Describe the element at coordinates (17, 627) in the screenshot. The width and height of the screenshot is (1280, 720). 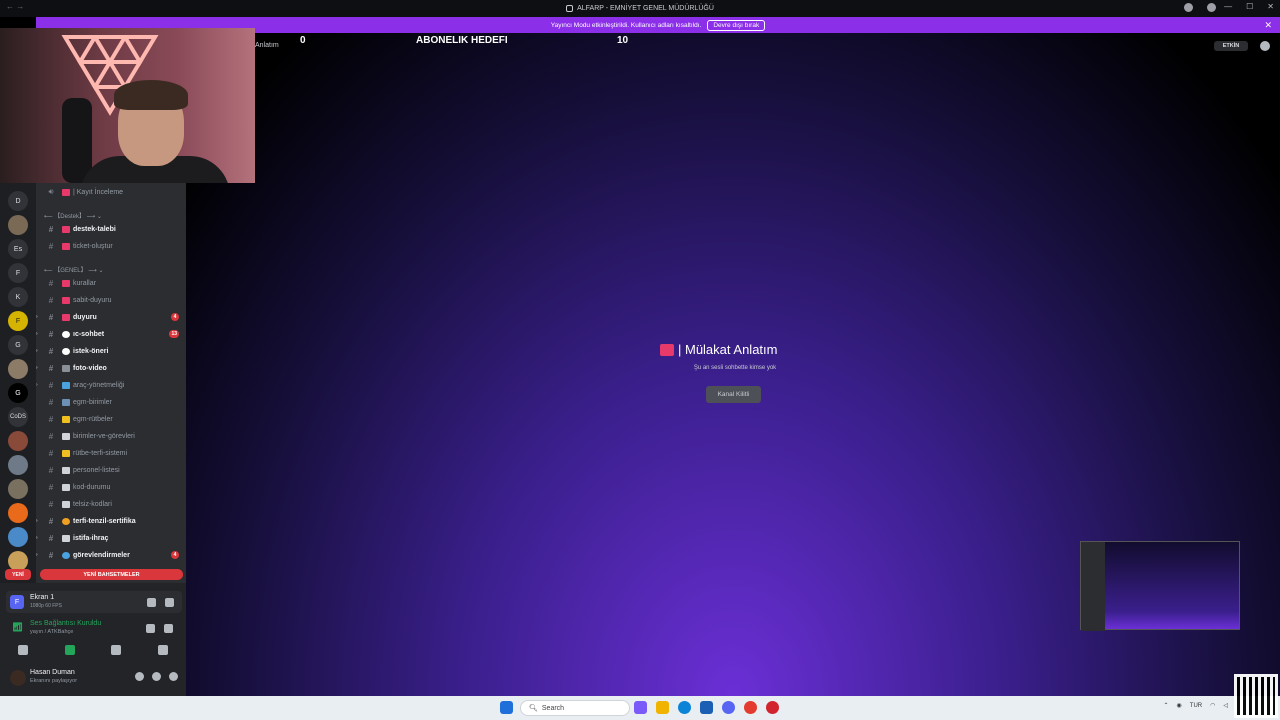
I see `signal-icon: 📶︎` at that location.